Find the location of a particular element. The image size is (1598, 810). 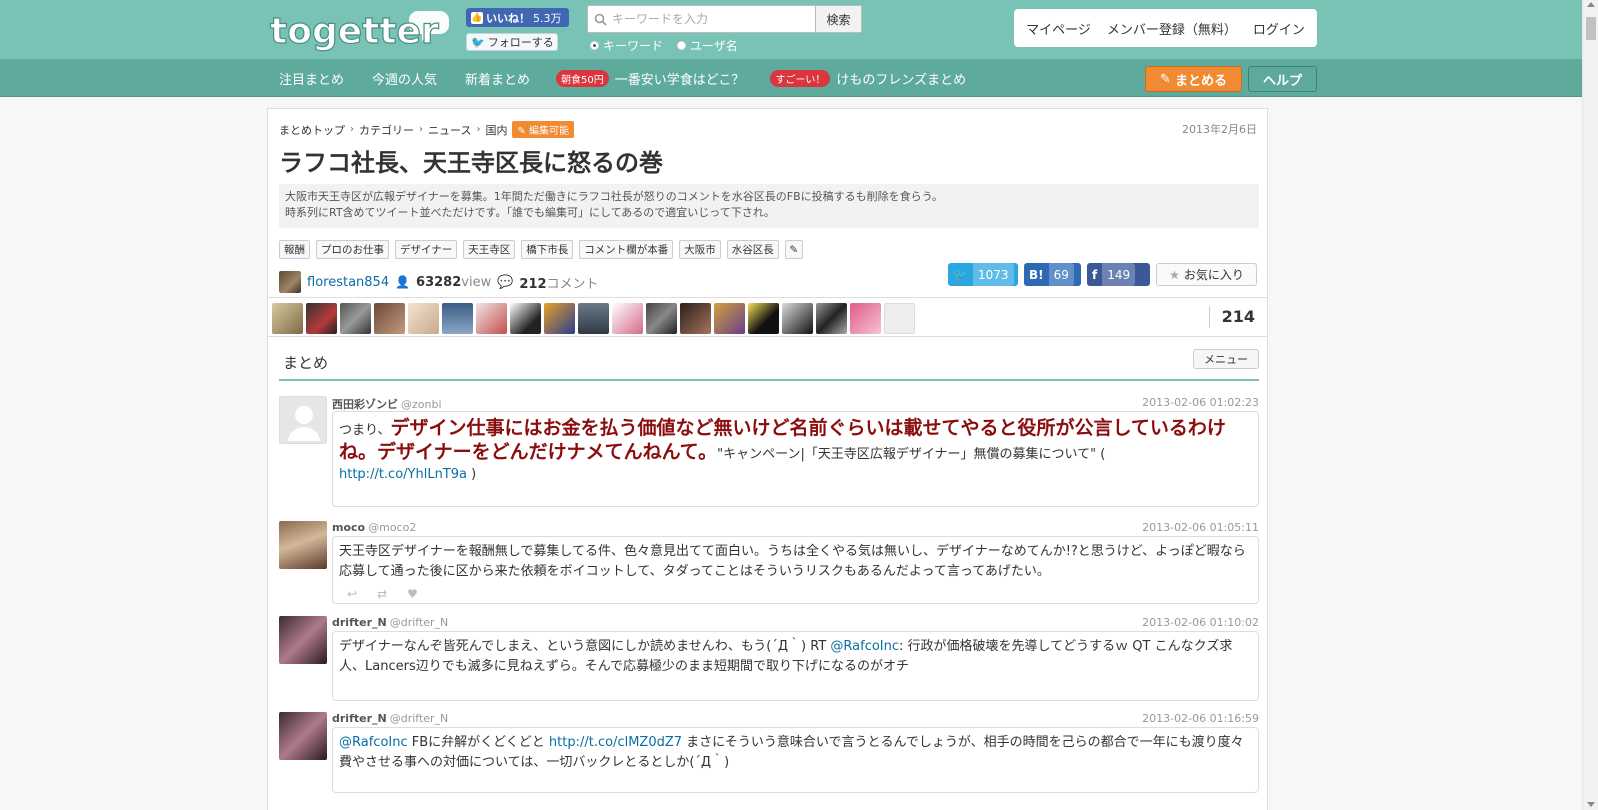

mypage-link: マイページ is located at coordinates (1058, 28).